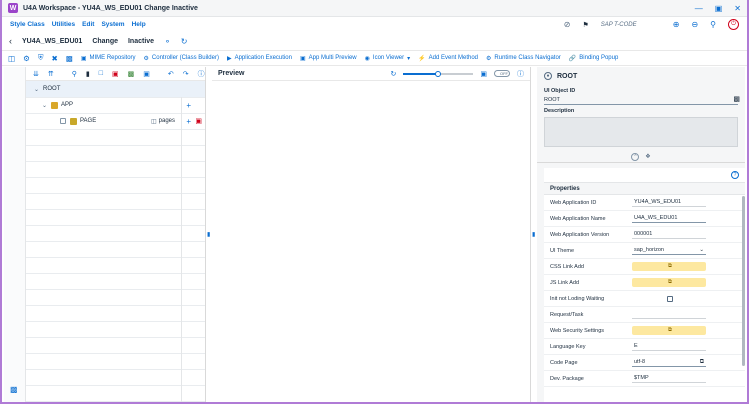 The image size is (749, 404). What do you see at coordinates (153, 121) in the screenshot?
I see `aggregation-icon: ◫` at bounding box center [153, 121].